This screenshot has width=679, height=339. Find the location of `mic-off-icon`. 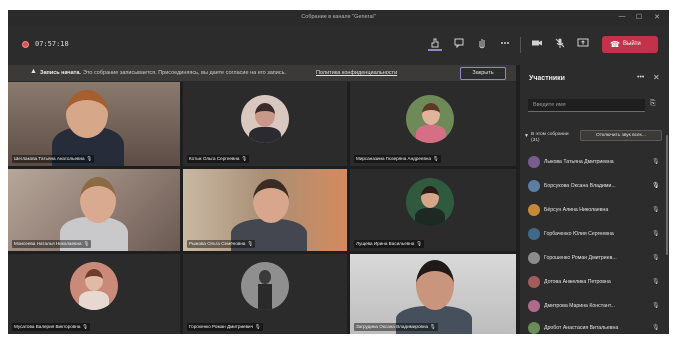

mic-off-icon is located at coordinates (560, 43).